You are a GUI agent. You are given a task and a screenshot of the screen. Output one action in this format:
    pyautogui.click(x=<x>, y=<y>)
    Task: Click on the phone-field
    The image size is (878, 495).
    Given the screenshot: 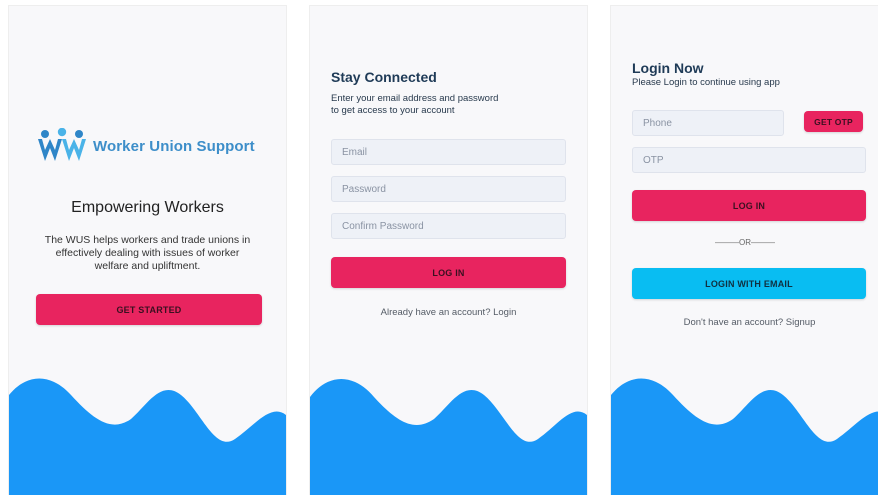 What is the action you would take?
    pyautogui.click(x=708, y=123)
    